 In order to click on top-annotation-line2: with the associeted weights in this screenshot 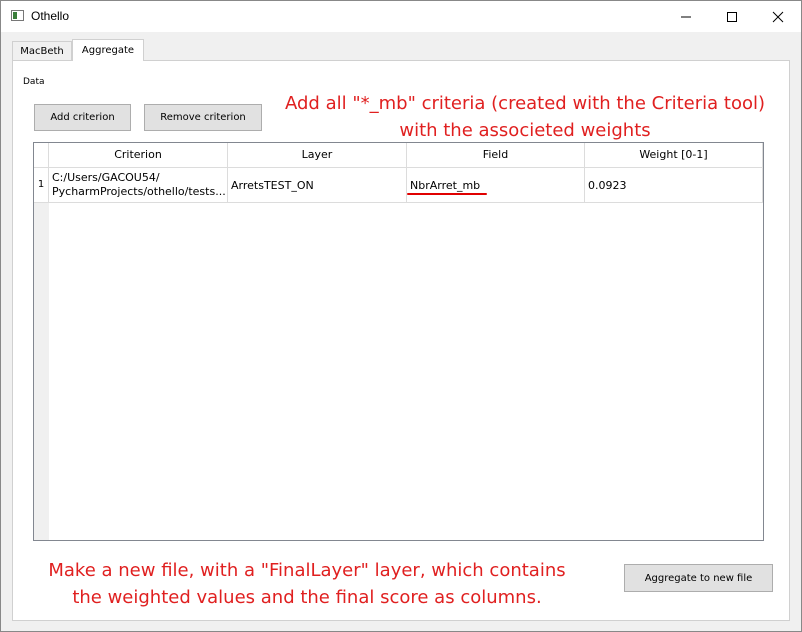, I will do `click(525, 130)`.